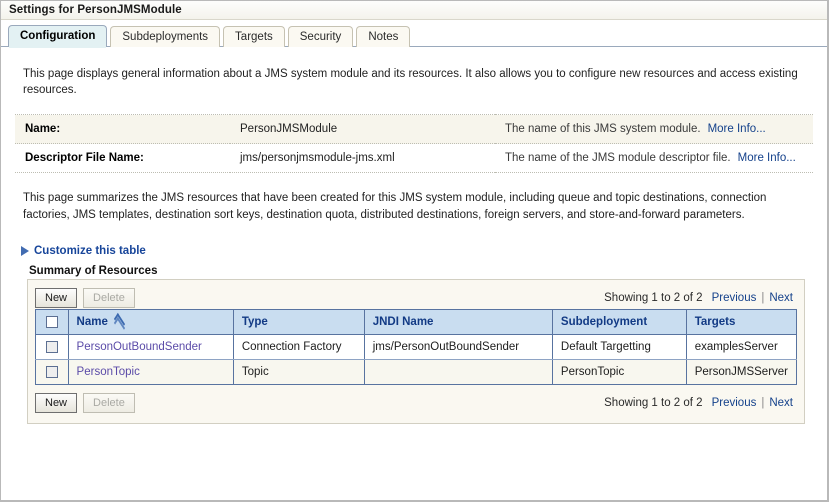 Image resolution: width=829 pixels, height=502 pixels. I want to click on select-all-checkbox, so click(51, 322).